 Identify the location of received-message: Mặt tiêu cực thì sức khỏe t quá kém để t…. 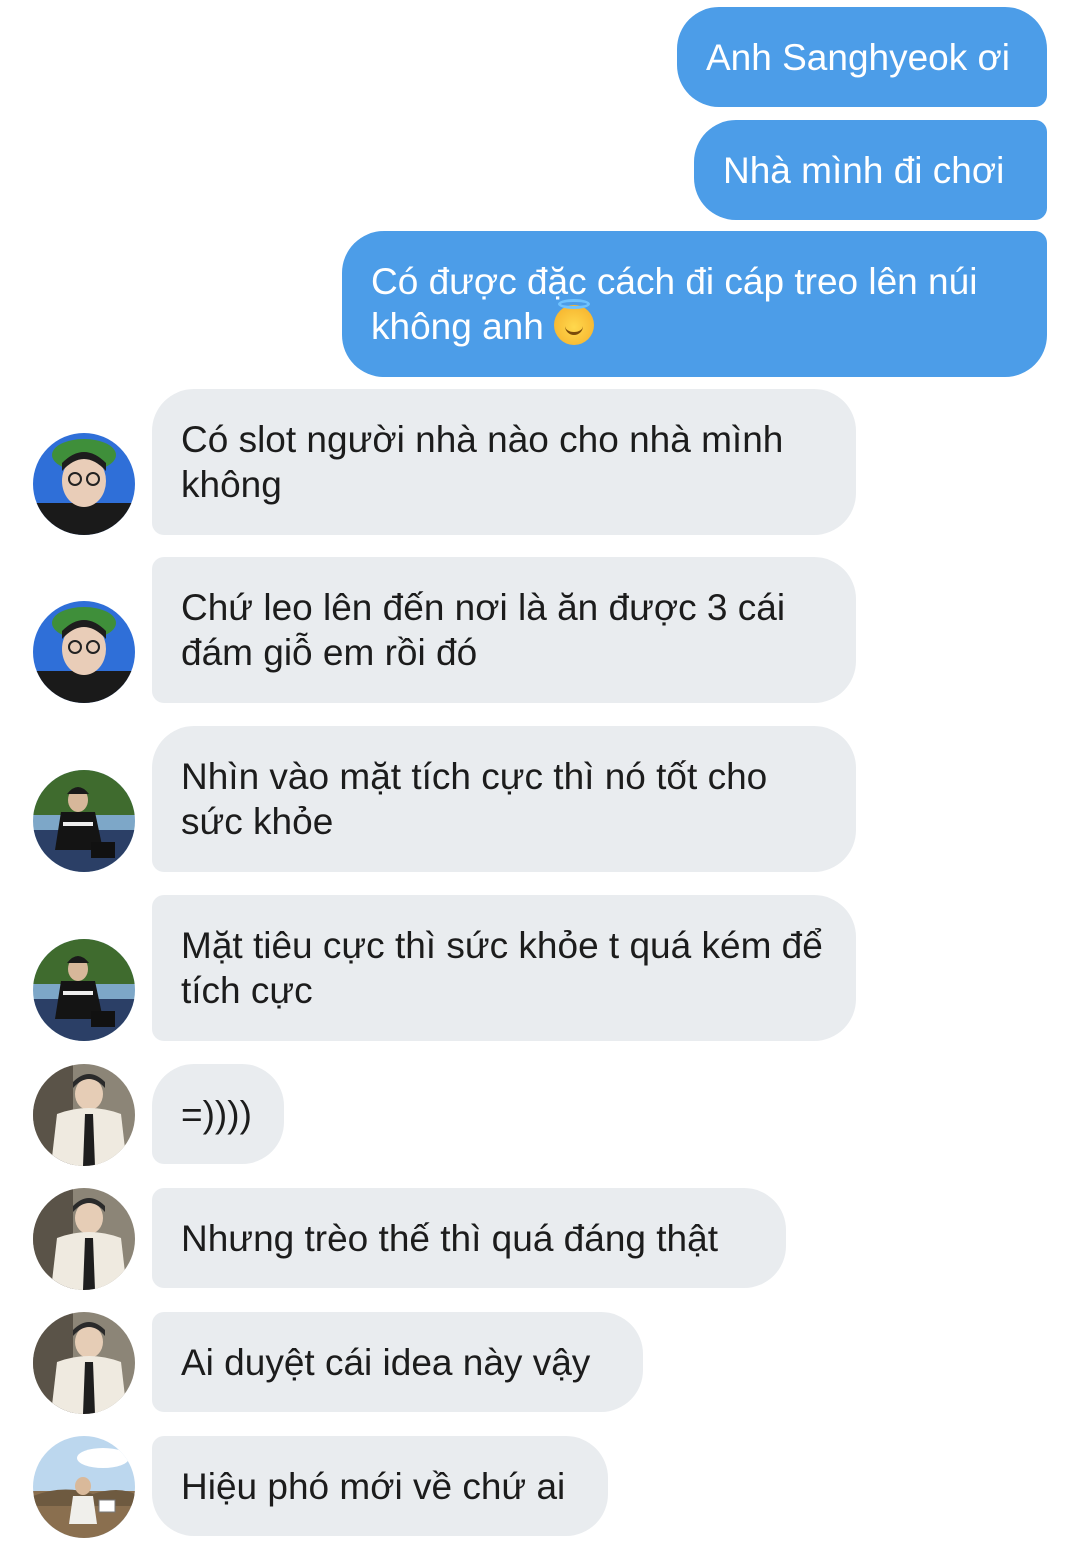
(504, 968).